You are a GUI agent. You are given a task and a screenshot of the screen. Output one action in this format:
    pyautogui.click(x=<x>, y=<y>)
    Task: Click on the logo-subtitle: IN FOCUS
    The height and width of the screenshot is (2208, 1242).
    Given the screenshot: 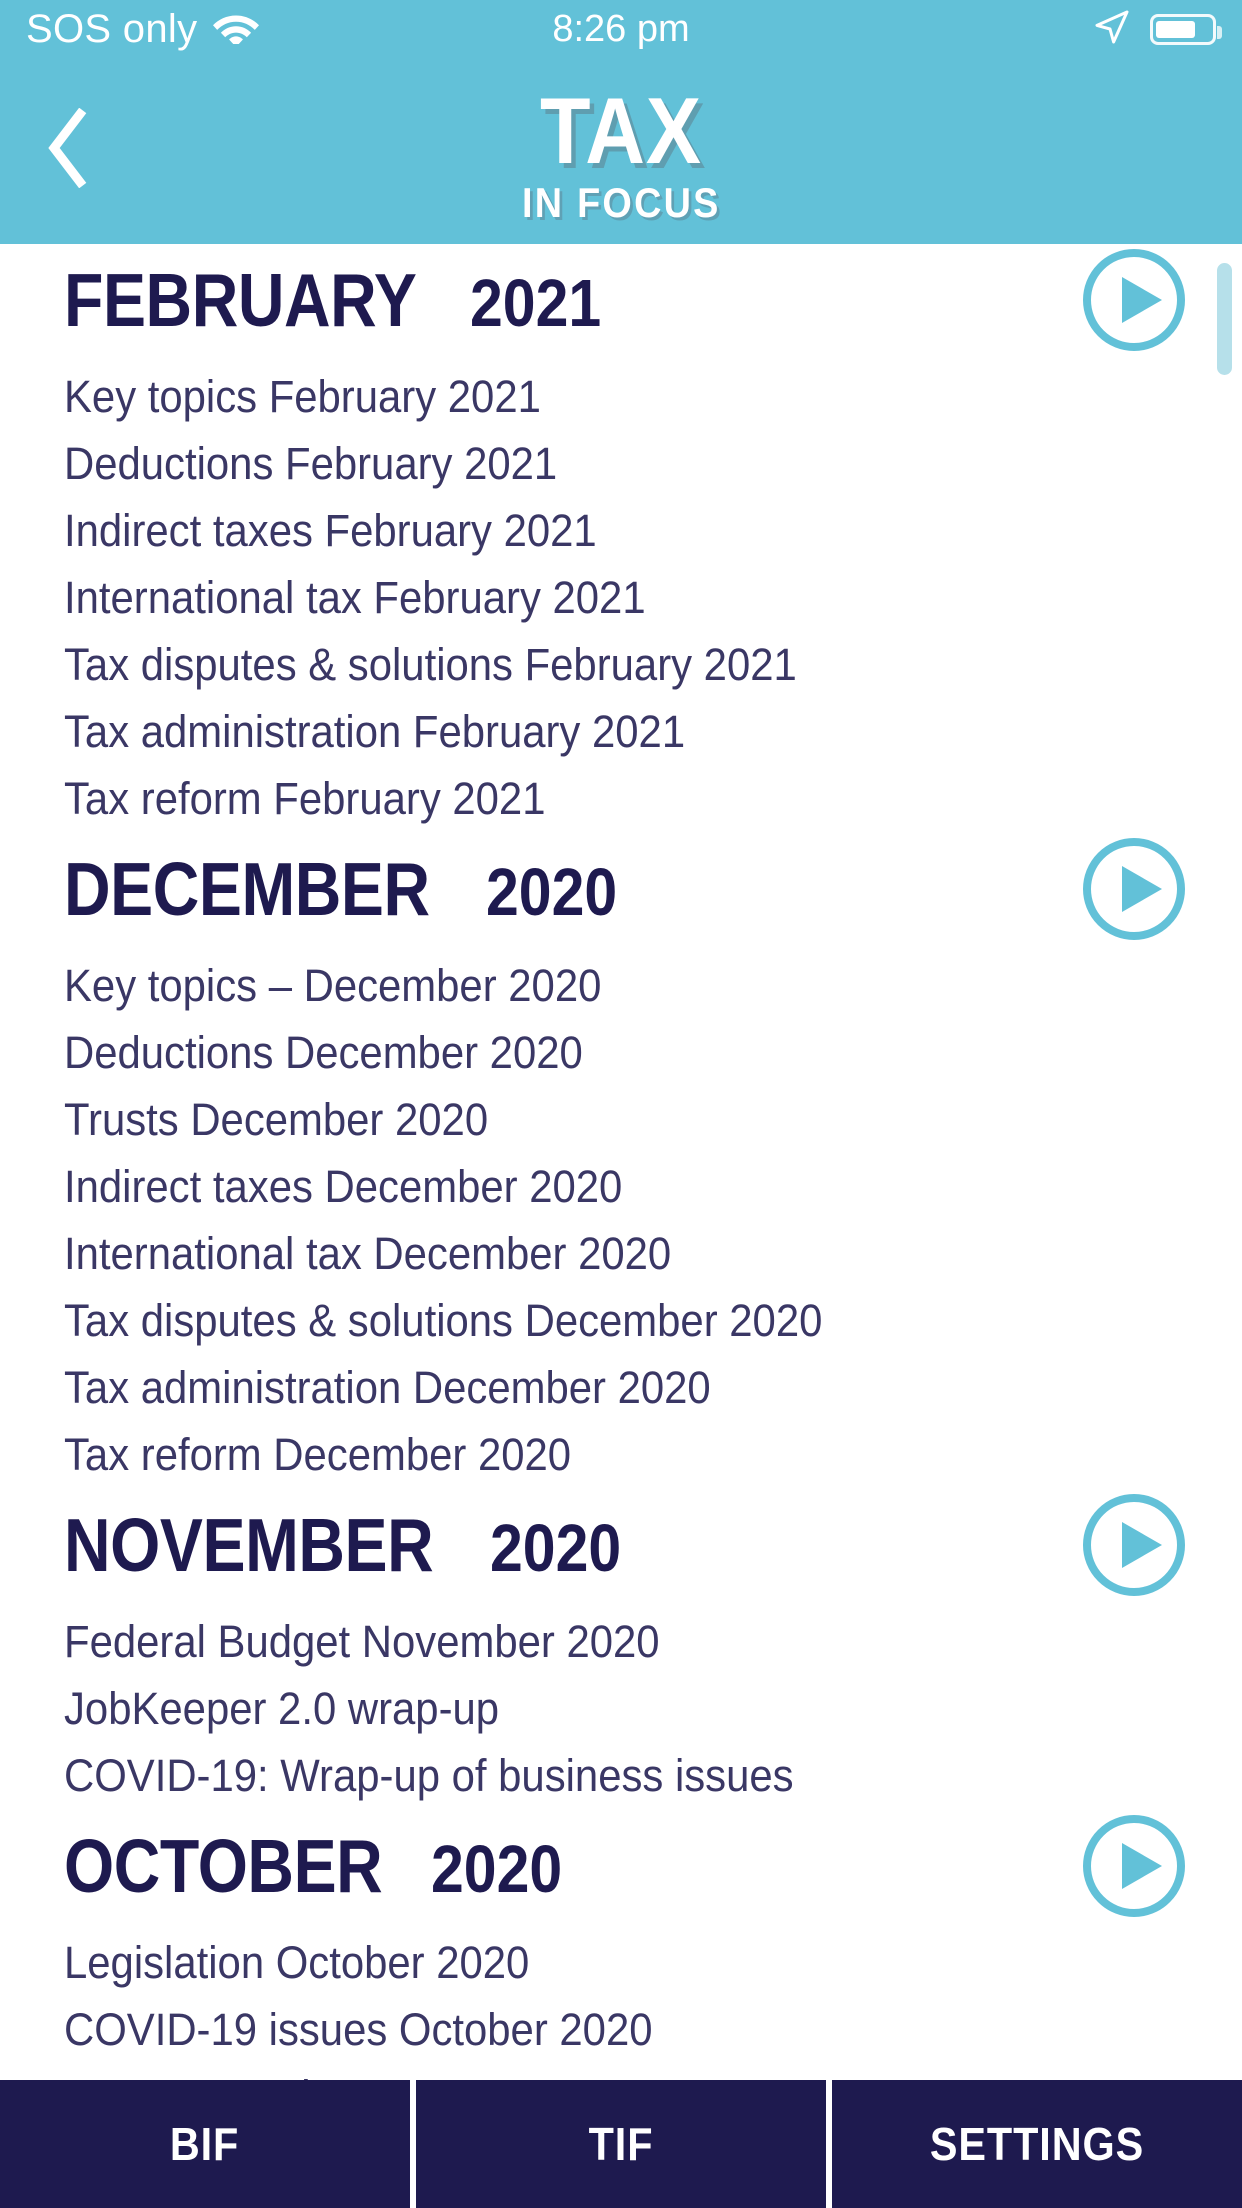 What is the action you would take?
    pyautogui.click(x=621, y=202)
    